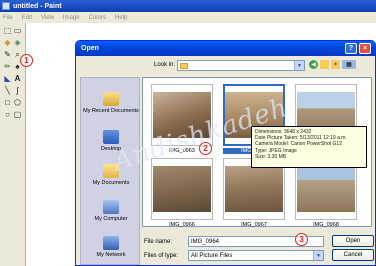  What do you see at coordinates (225, 48) in the screenshot?
I see `dialog-title-bar: Open ? ×` at bounding box center [225, 48].